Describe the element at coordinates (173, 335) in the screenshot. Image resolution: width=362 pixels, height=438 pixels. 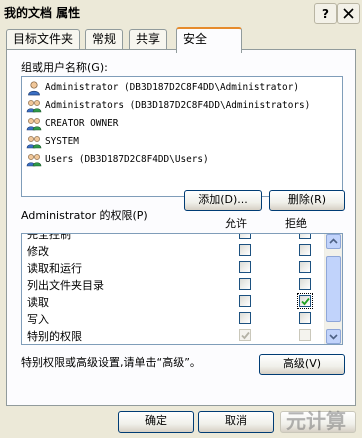
I see `permission-row: 特别的权限` at that location.